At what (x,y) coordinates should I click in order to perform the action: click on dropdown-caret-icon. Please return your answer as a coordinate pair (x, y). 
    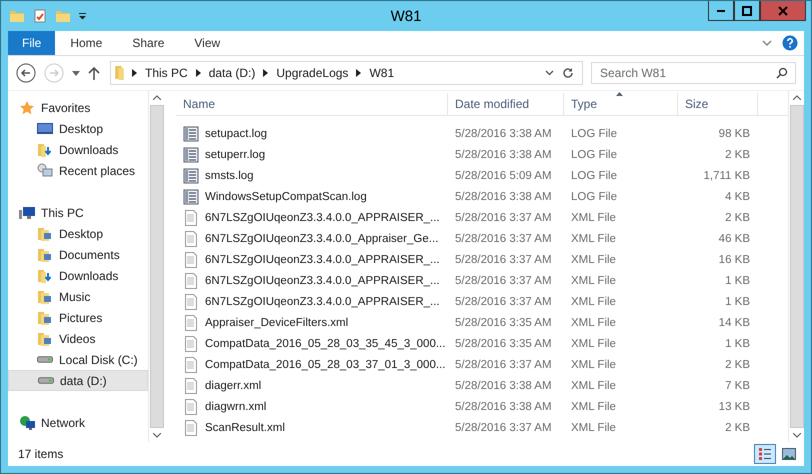
    Looking at the image, I should click on (549, 73).